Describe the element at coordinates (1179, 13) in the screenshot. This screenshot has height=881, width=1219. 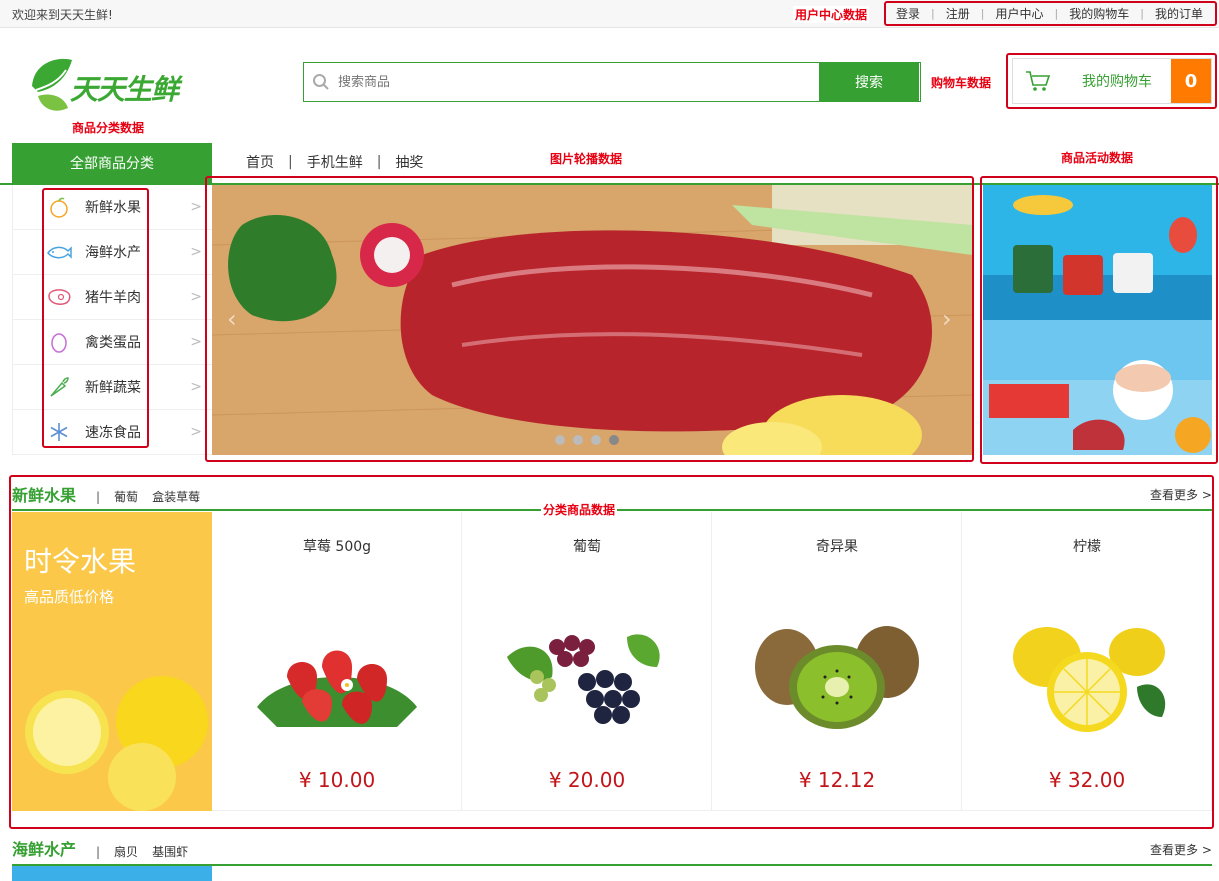
I see `my-orders-link: 我的订单` at that location.